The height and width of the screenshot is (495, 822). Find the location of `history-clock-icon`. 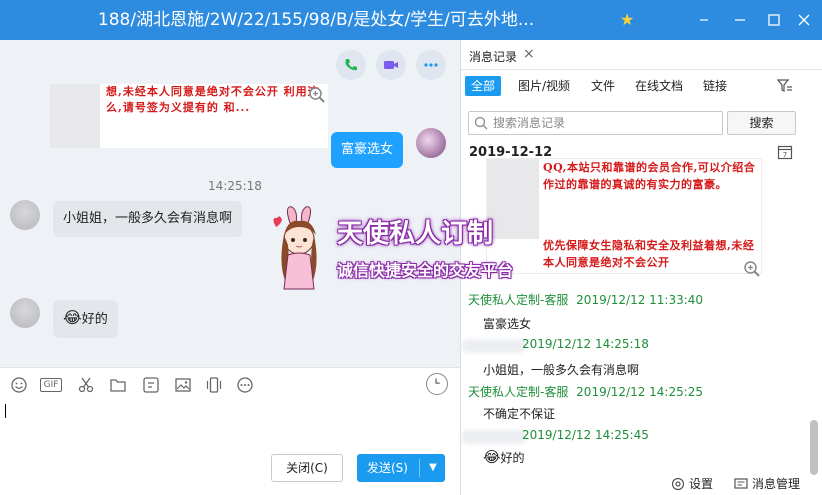

history-clock-icon is located at coordinates (437, 384).